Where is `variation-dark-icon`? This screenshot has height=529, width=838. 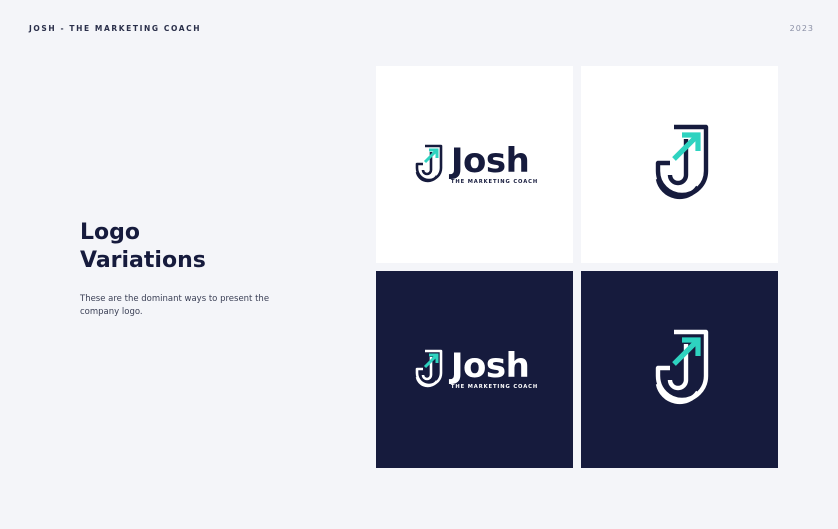
variation-dark-icon is located at coordinates (679, 369).